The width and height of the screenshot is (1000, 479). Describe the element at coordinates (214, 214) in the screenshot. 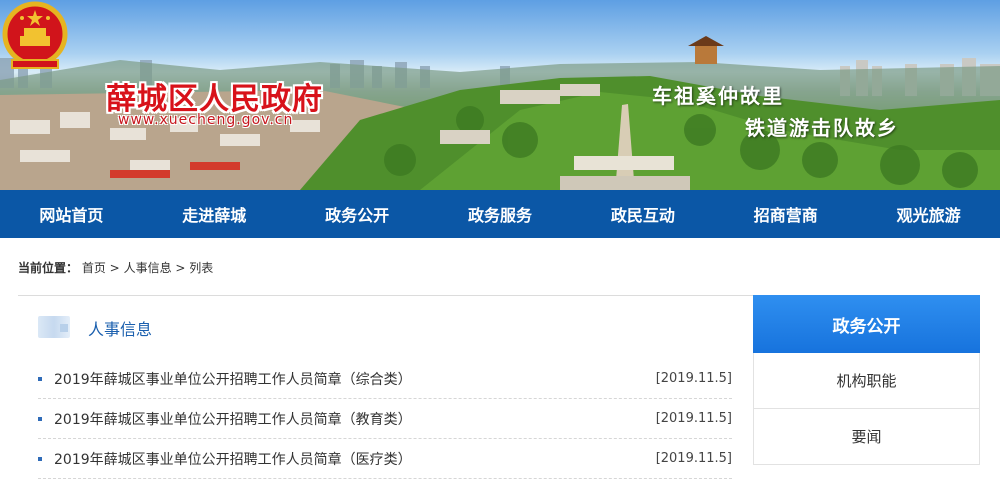

I see `nav-item-about: 走进薛城` at that location.